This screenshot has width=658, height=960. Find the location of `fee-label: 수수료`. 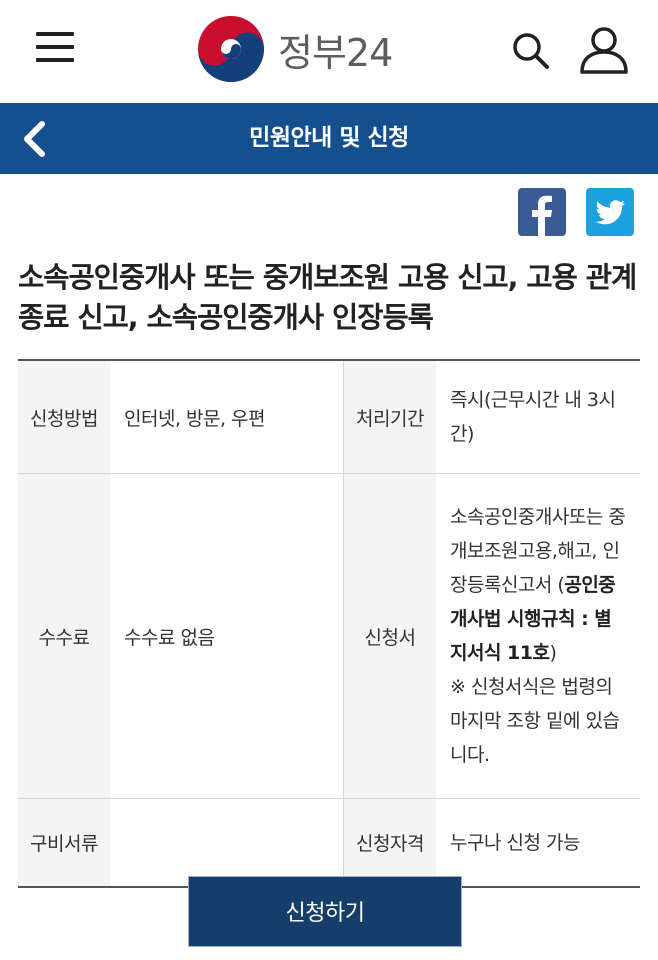

fee-label: 수수료 is located at coordinates (64, 636).